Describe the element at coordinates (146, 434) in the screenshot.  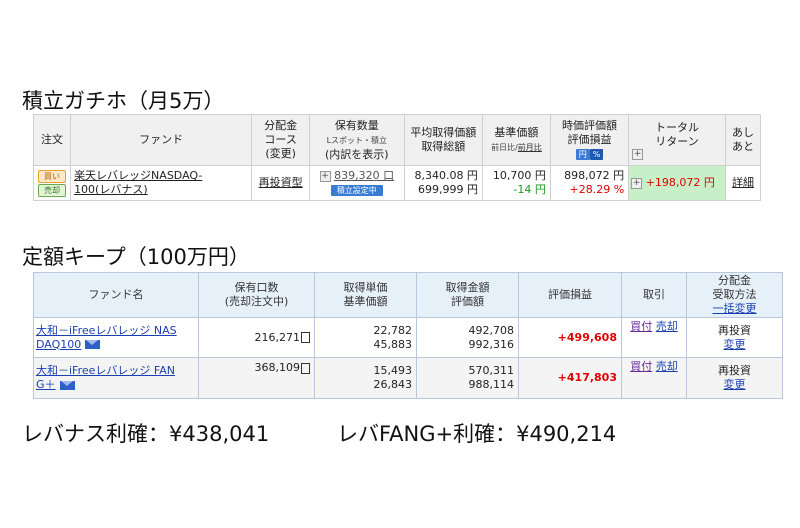
I see `levanas-profit: レバナス利確：¥438,041` at that location.